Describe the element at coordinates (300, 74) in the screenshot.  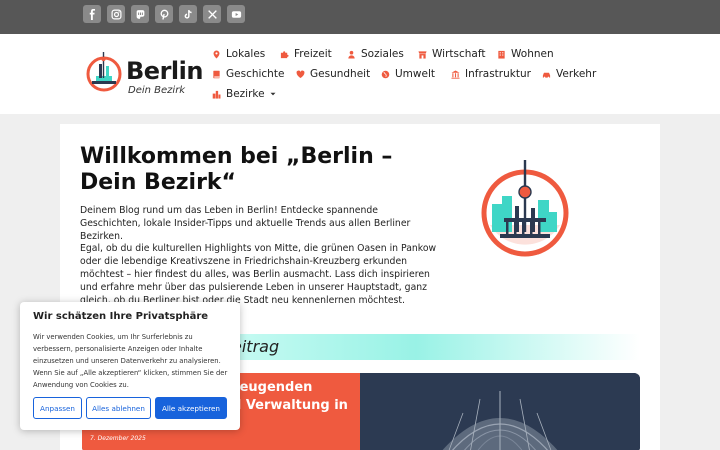
I see `heart-icon` at that location.